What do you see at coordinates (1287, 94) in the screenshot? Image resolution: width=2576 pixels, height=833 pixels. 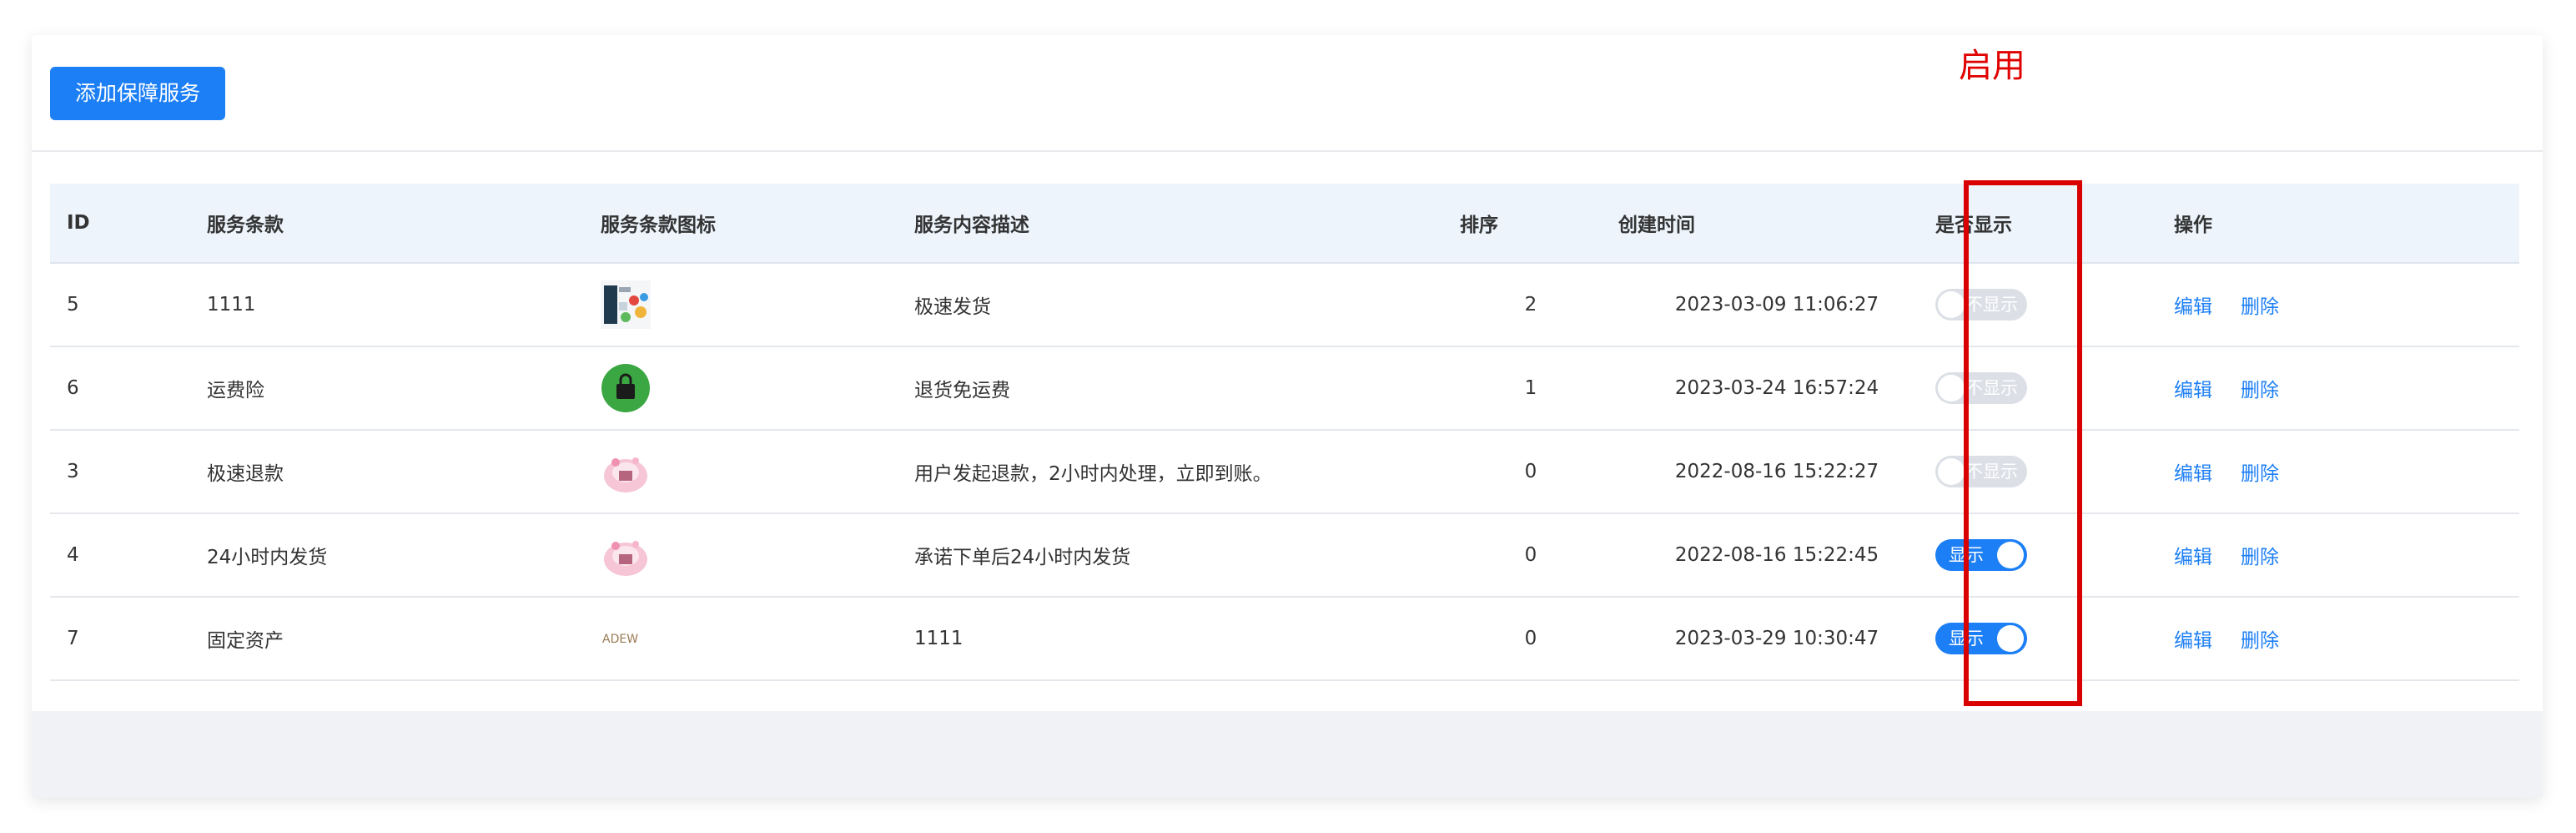 I see `toolbar: 添加保障服务` at bounding box center [1287, 94].